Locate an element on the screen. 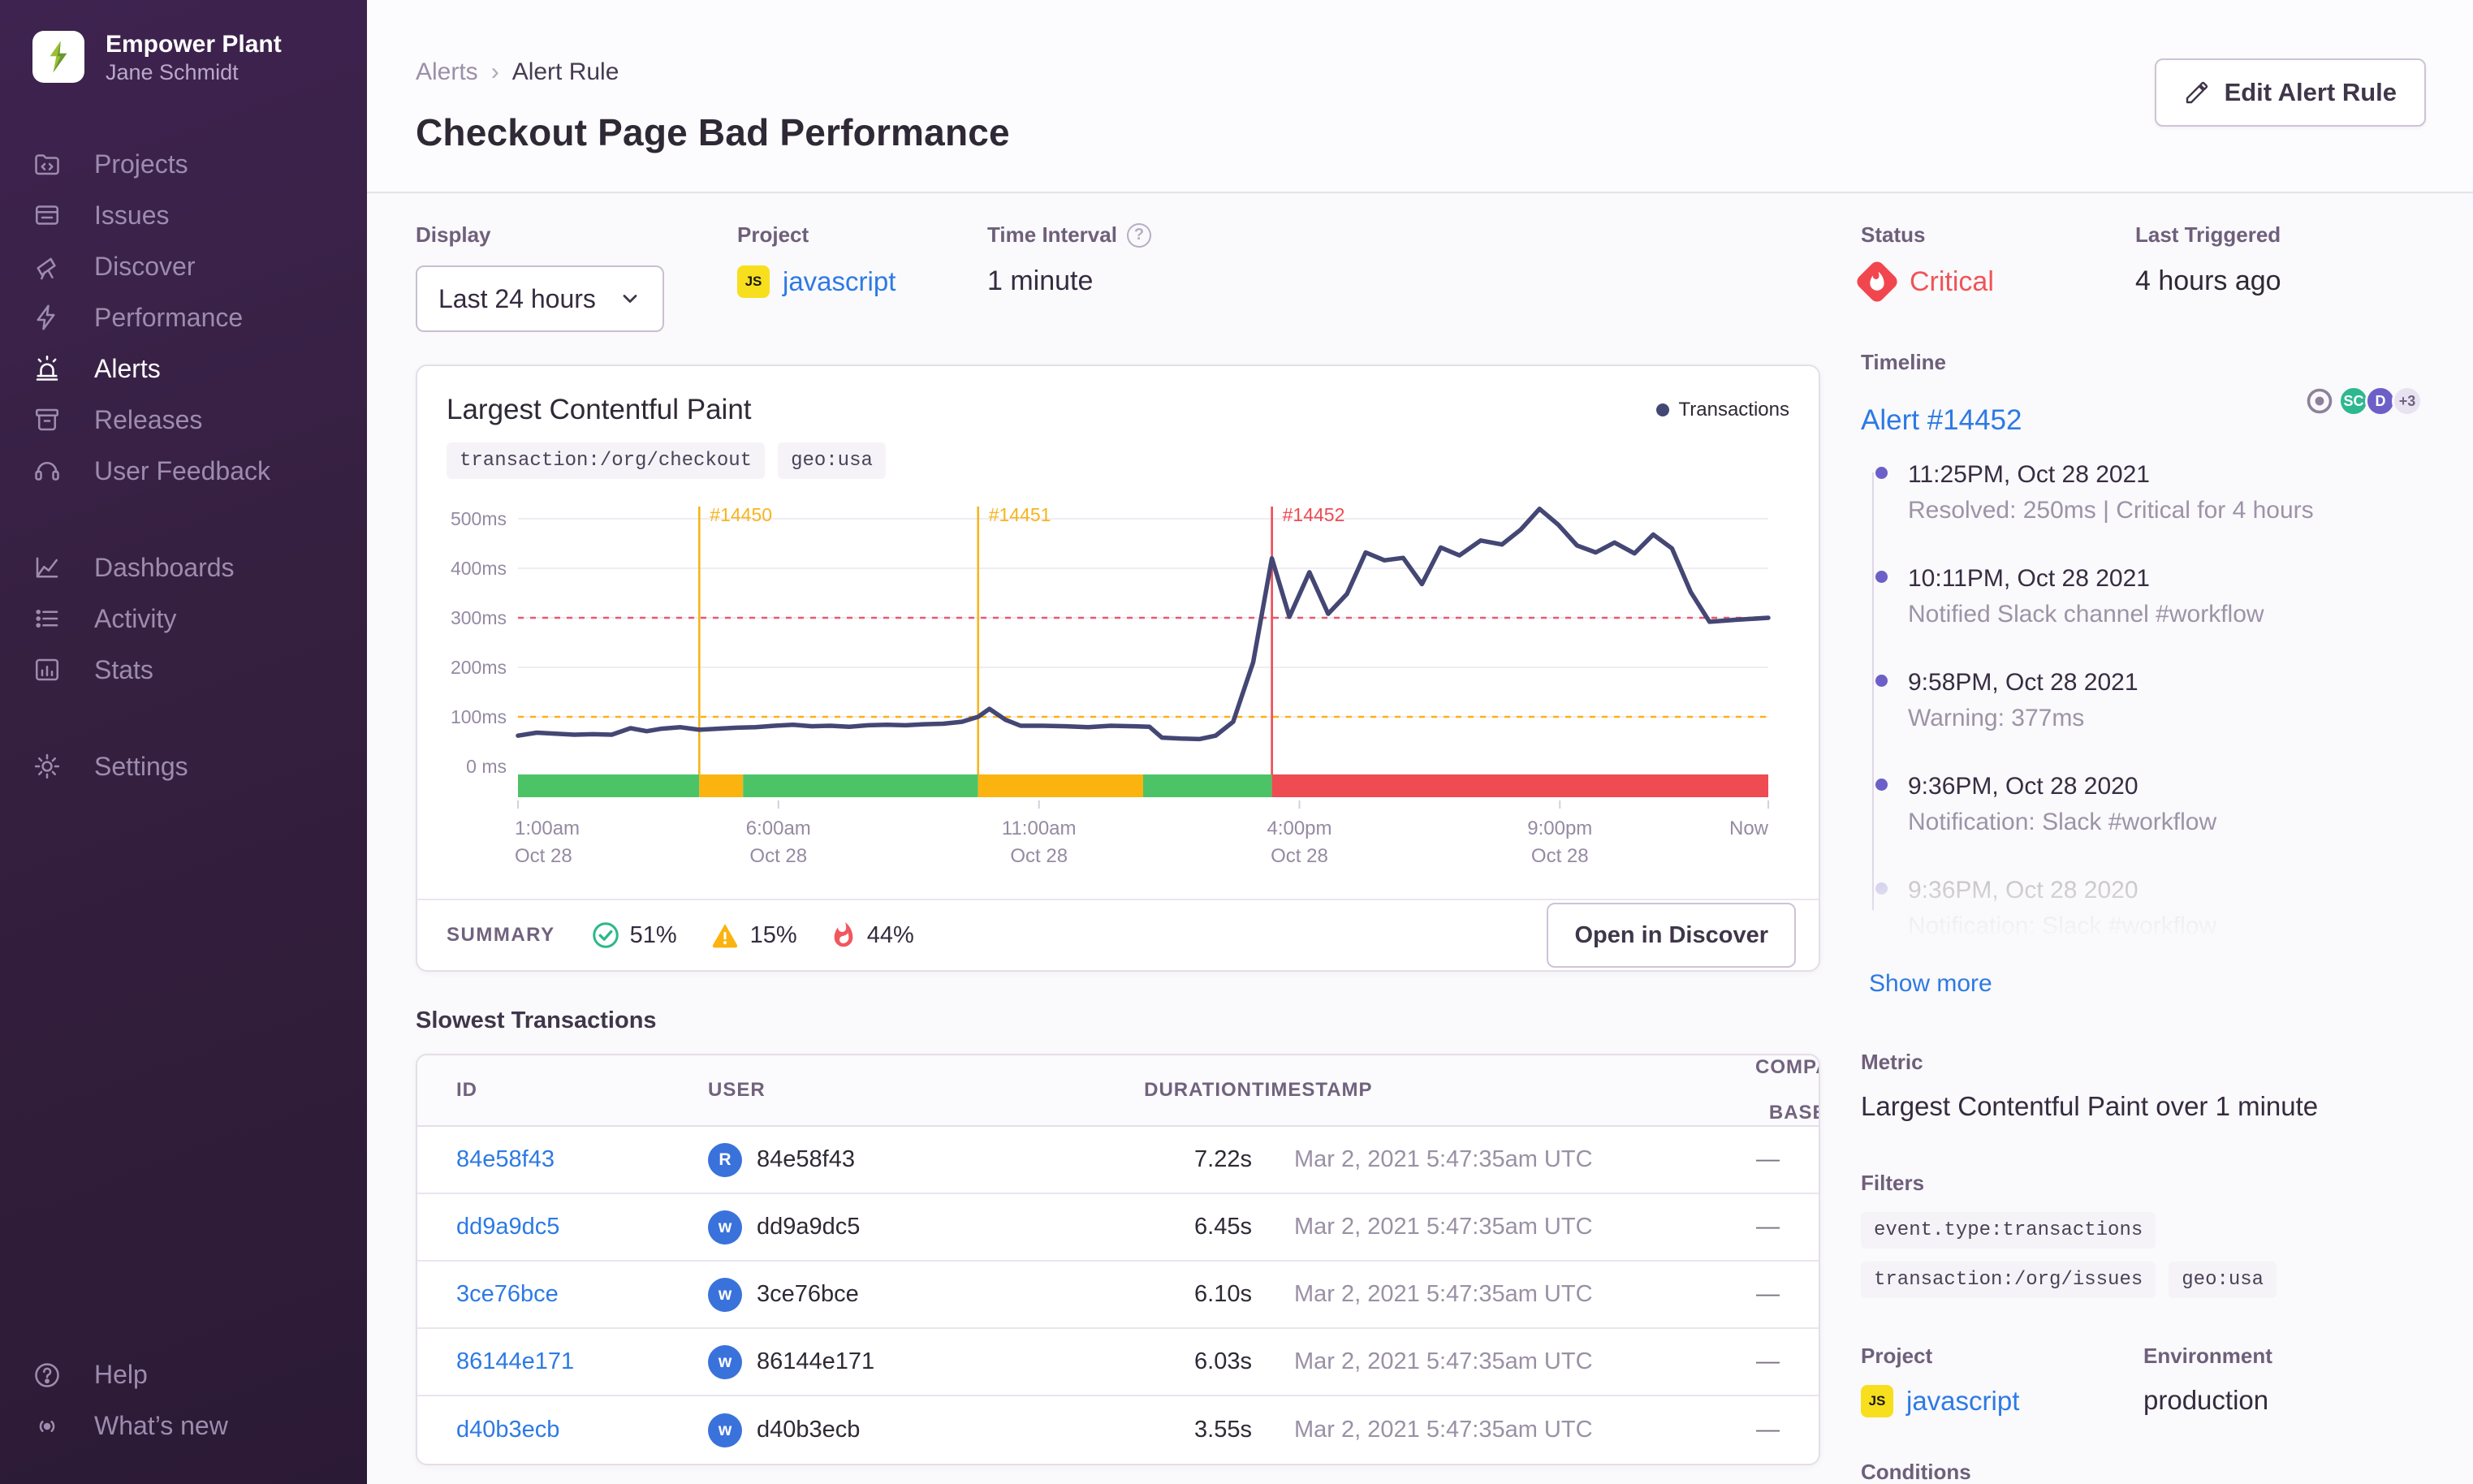 This screenshot has height=1484, width=2473. settings-icon is located at coordinates (47, 766).